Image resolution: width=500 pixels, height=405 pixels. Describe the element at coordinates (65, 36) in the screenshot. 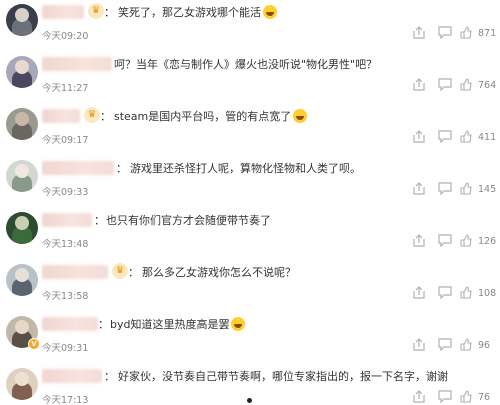

I see `comment-time: 今天09:20` at that location.